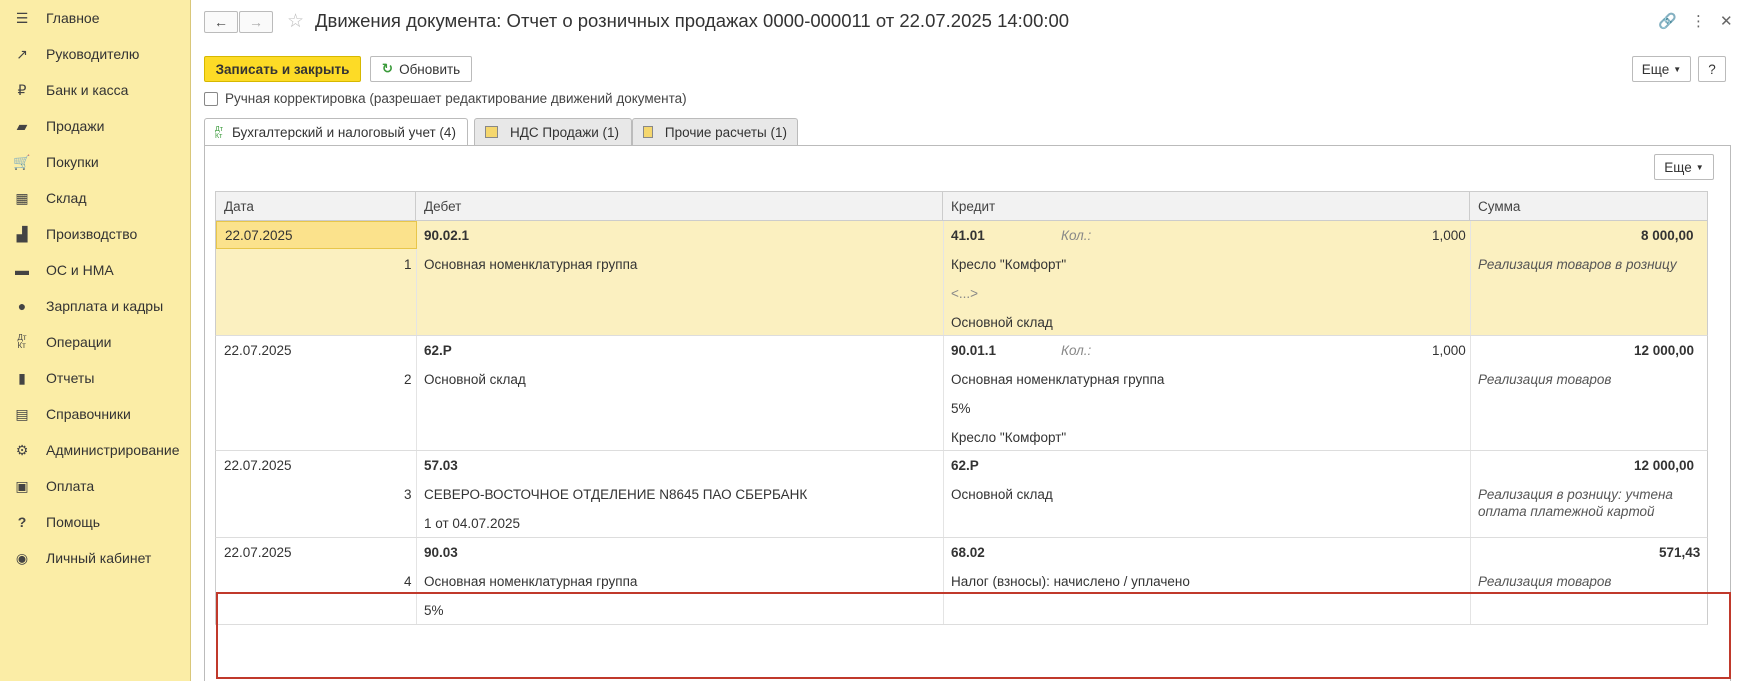 The width and height of the screenshot is (1744, 681). Describe the element at coordinates (965, 465) in the screenshot. I see `credit-account: 62.Р` at that location.